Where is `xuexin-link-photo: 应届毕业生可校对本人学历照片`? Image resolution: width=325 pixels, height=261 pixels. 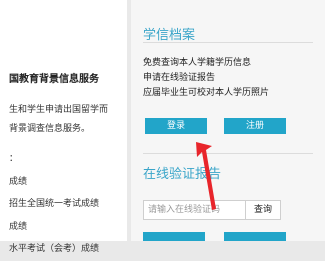
xuexin-link-photo: 应届毕业生可校对本人学历照片 is located at coordinates (206, 93).